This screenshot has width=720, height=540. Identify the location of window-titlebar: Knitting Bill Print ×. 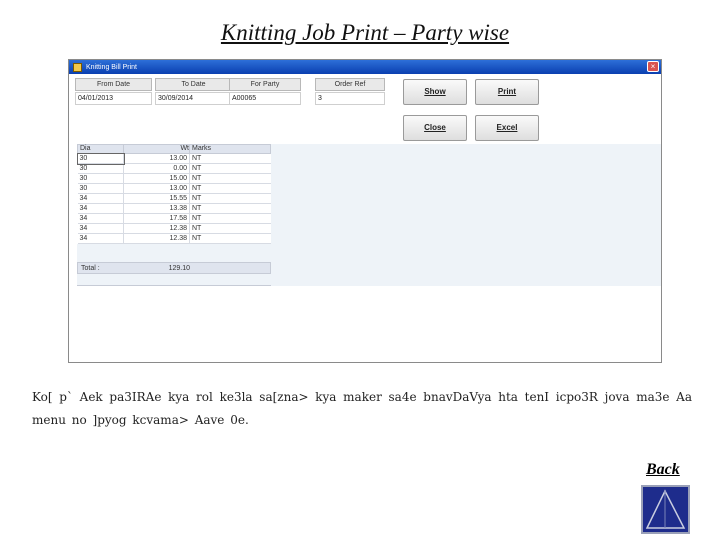
(365, 67).